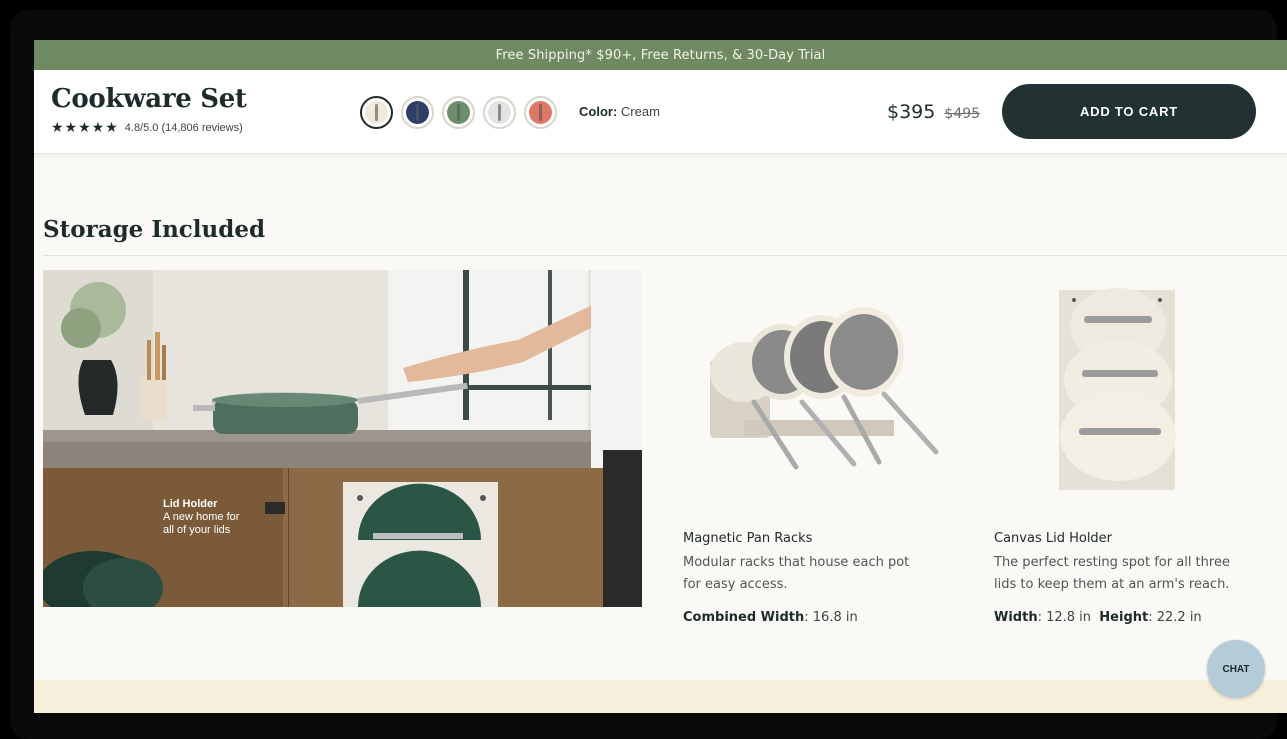 The width and height of the screenshot is (1287, 739). I want to click on product-description-line1: Modular racks that house each pot, so click(796, 562).